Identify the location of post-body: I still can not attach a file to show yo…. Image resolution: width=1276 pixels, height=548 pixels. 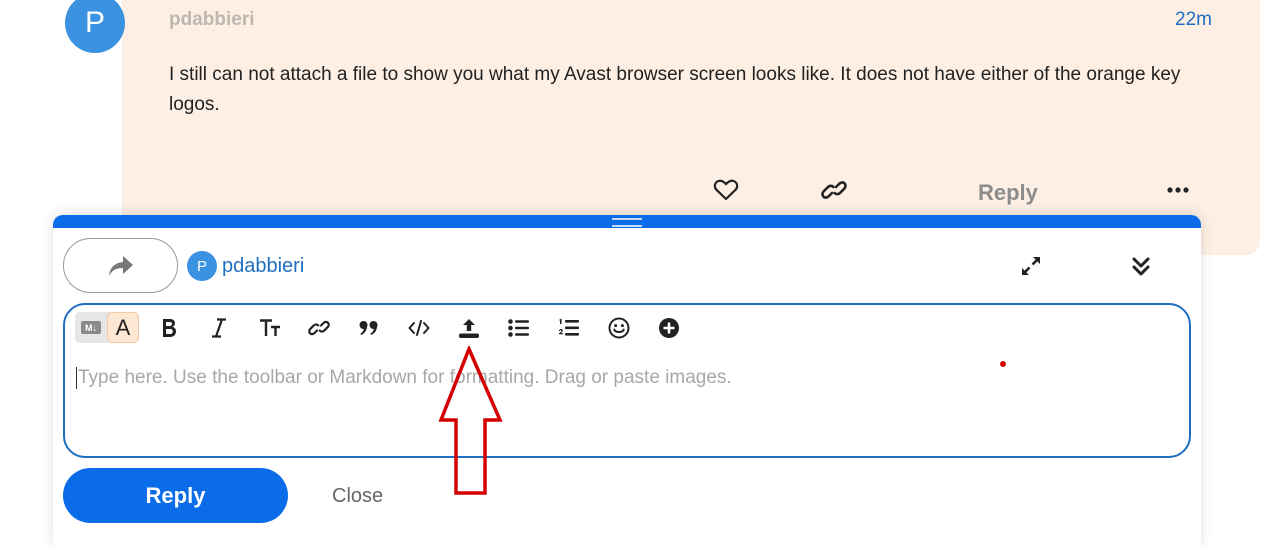
(675, 89).